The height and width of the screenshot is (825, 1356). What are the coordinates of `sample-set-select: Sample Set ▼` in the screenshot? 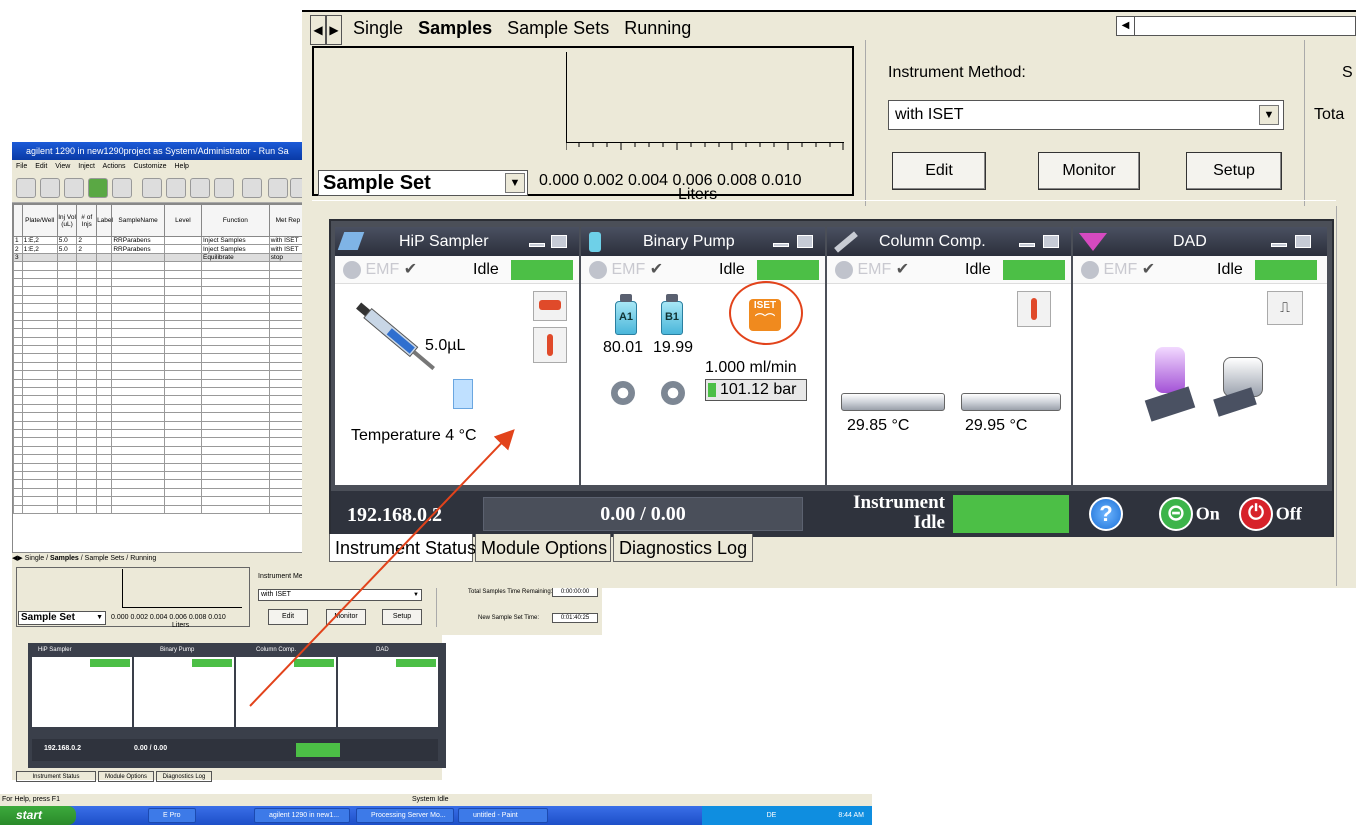 It's located at (423, 183).